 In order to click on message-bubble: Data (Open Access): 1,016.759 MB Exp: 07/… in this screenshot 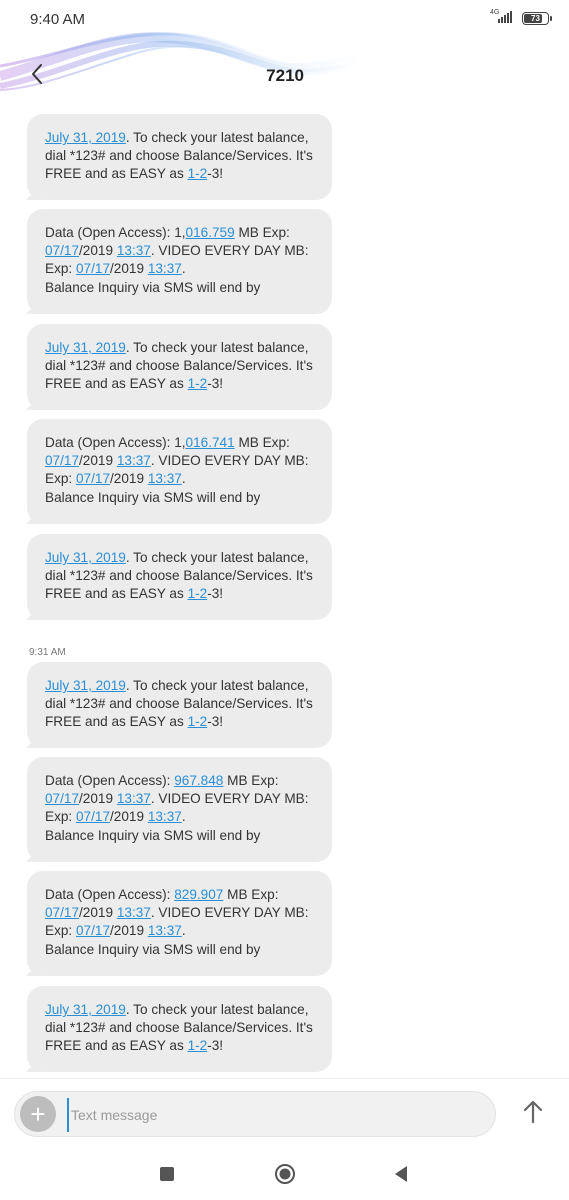, I will do `click(179, 261)`.